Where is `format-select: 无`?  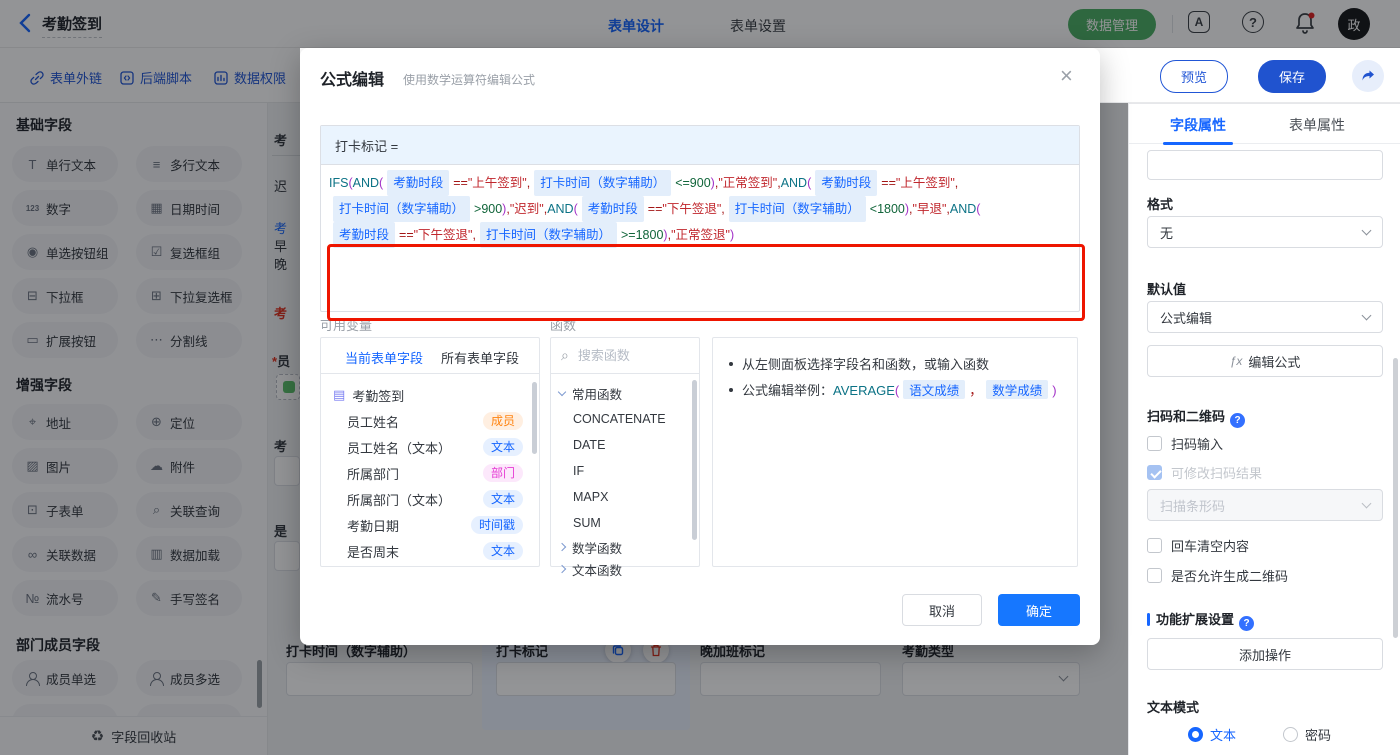
format-select: 无 is located at coordinates (1265, 232).